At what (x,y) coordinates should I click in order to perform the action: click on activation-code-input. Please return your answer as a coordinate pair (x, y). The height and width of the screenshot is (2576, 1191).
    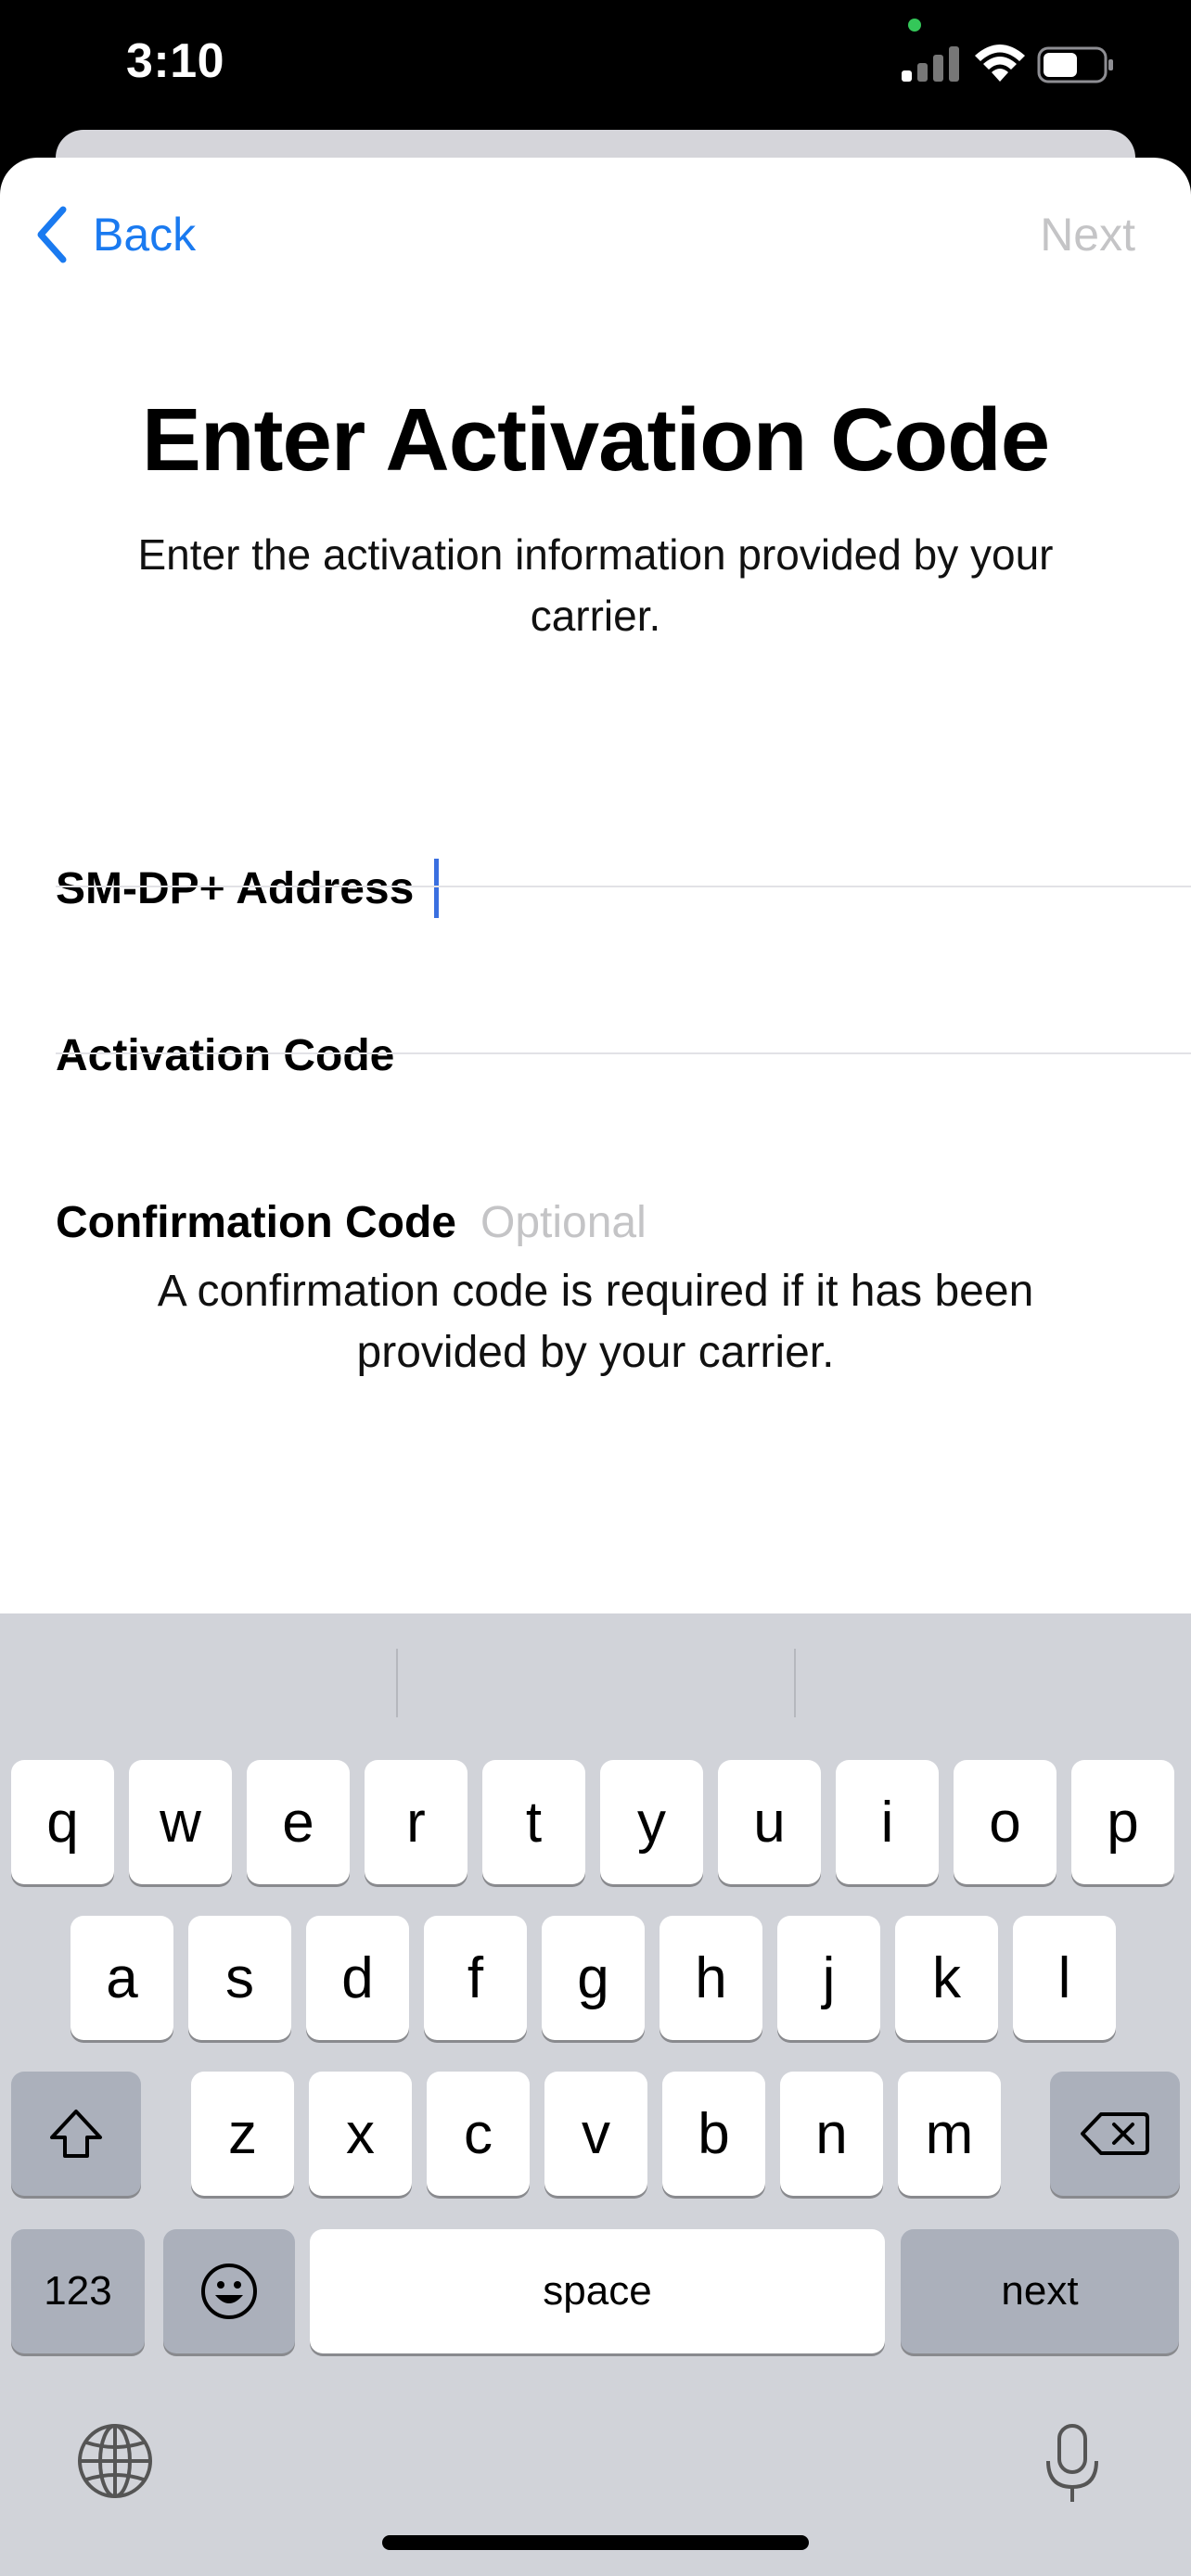
    Looking at the image, I should click on (743, 1055).